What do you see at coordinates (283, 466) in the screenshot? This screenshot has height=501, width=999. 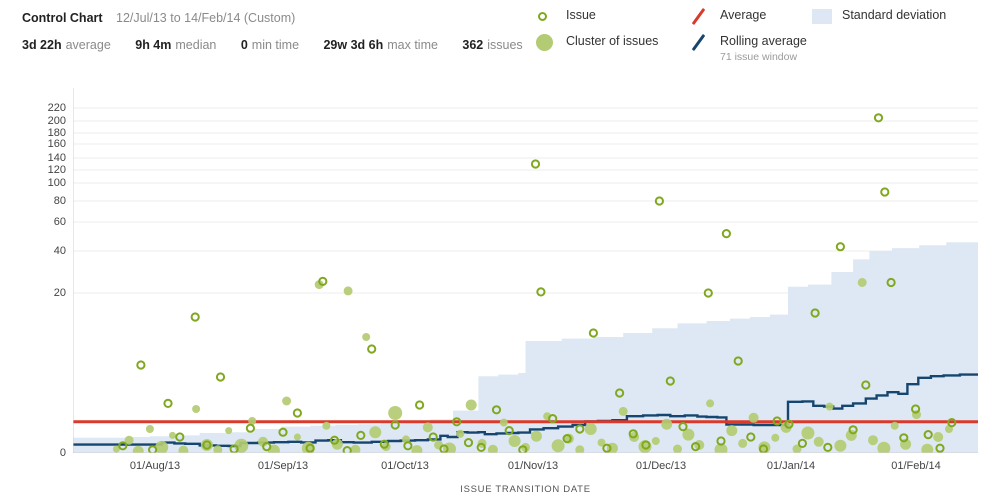 I see `x-tick-label: 01/Sep/13` at bounding box center [283, 466].